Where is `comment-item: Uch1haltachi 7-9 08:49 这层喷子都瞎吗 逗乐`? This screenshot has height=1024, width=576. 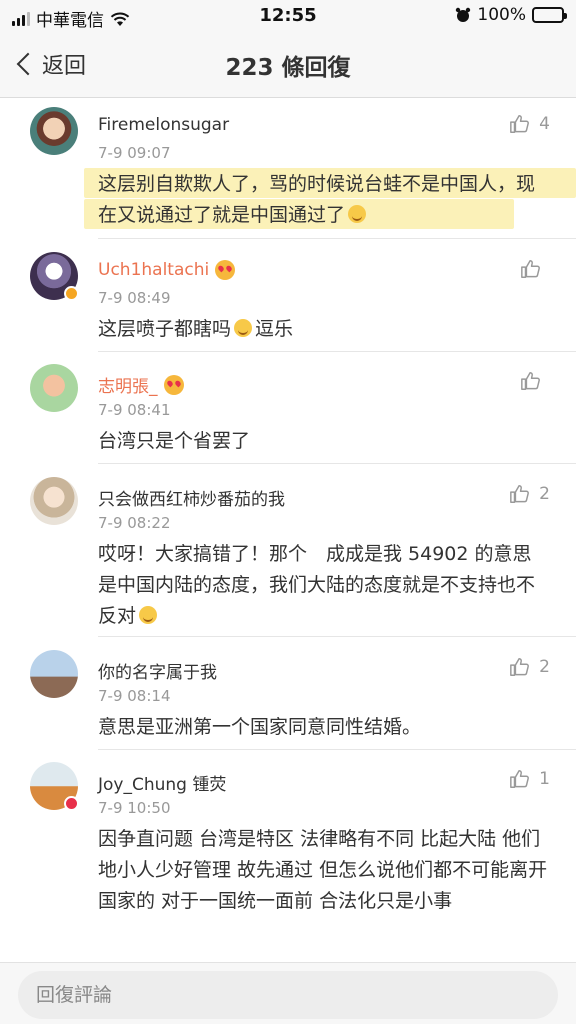
comment-item: Uch1haltachi 7-9 08:49 这层喷子都瞎吗 逗乐 is located at coordinates (288, 302).